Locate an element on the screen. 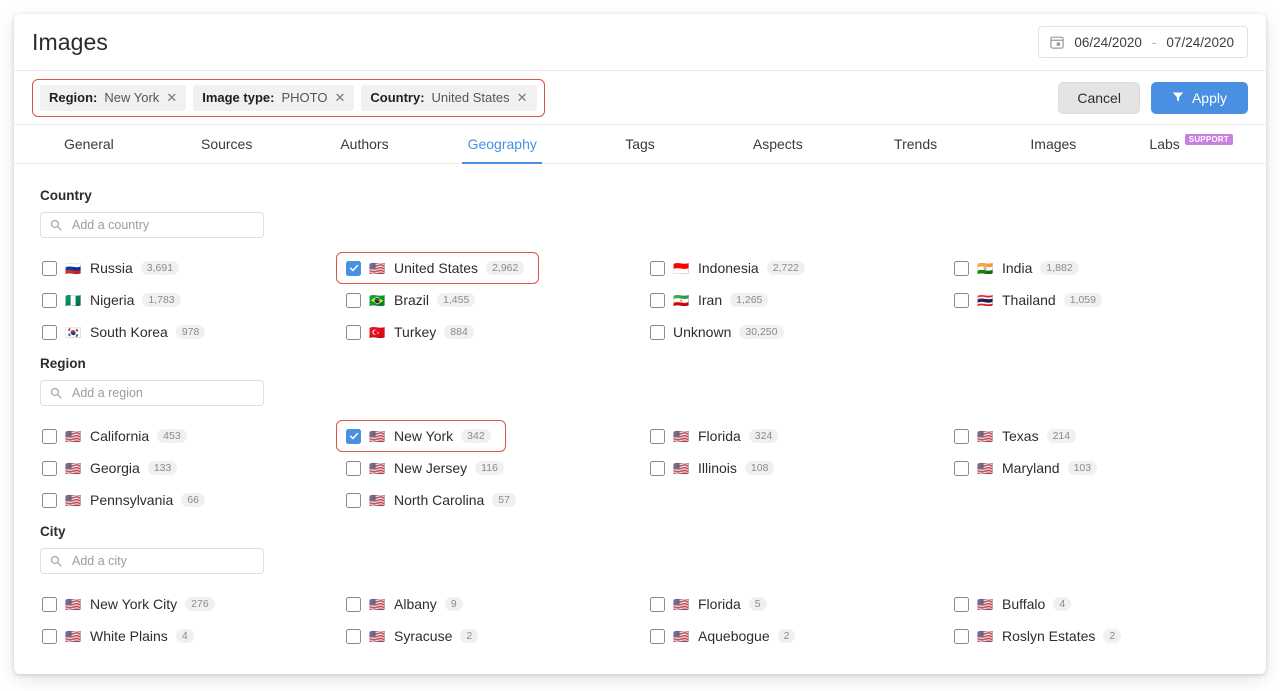  region-search-box is located at coordinates (152, 393).